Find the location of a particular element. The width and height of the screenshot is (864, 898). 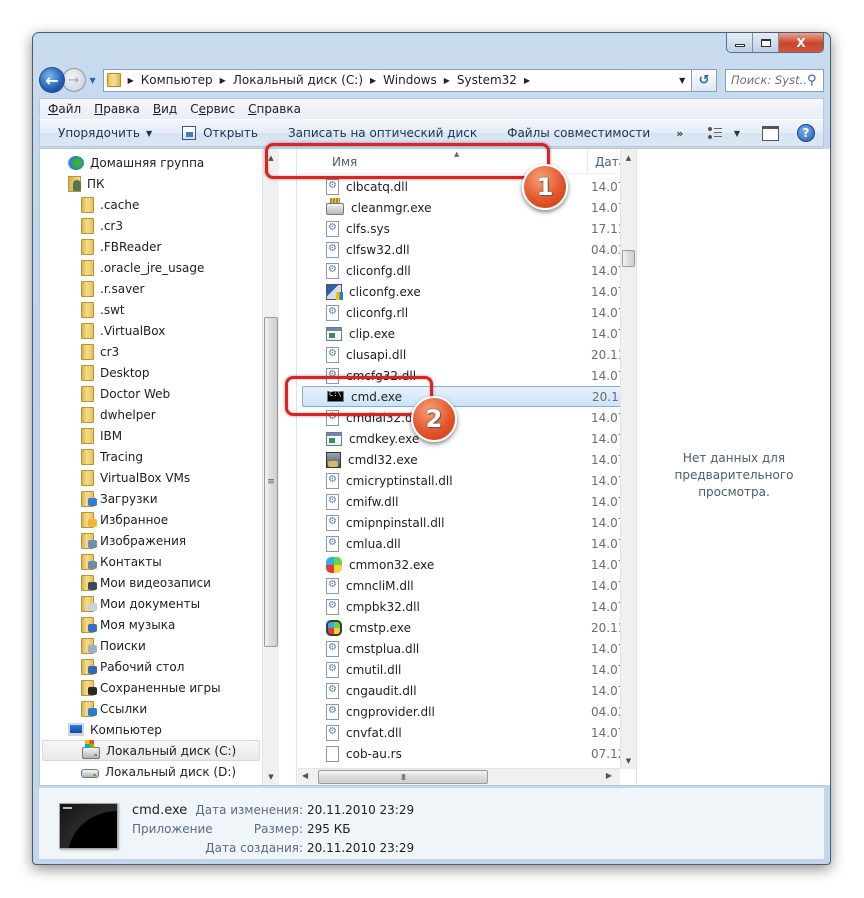

nav-item: Desktop is located at coordinates (115, 372).